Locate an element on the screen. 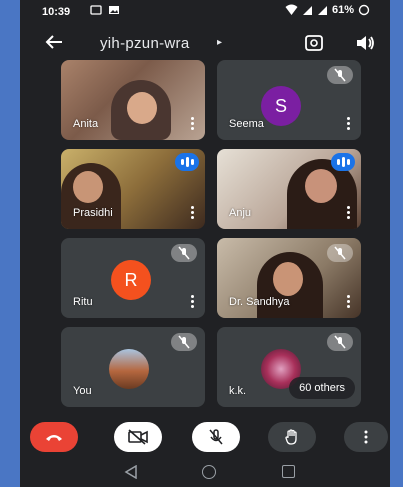  wifi-icon is located at coordinates (291, 9).